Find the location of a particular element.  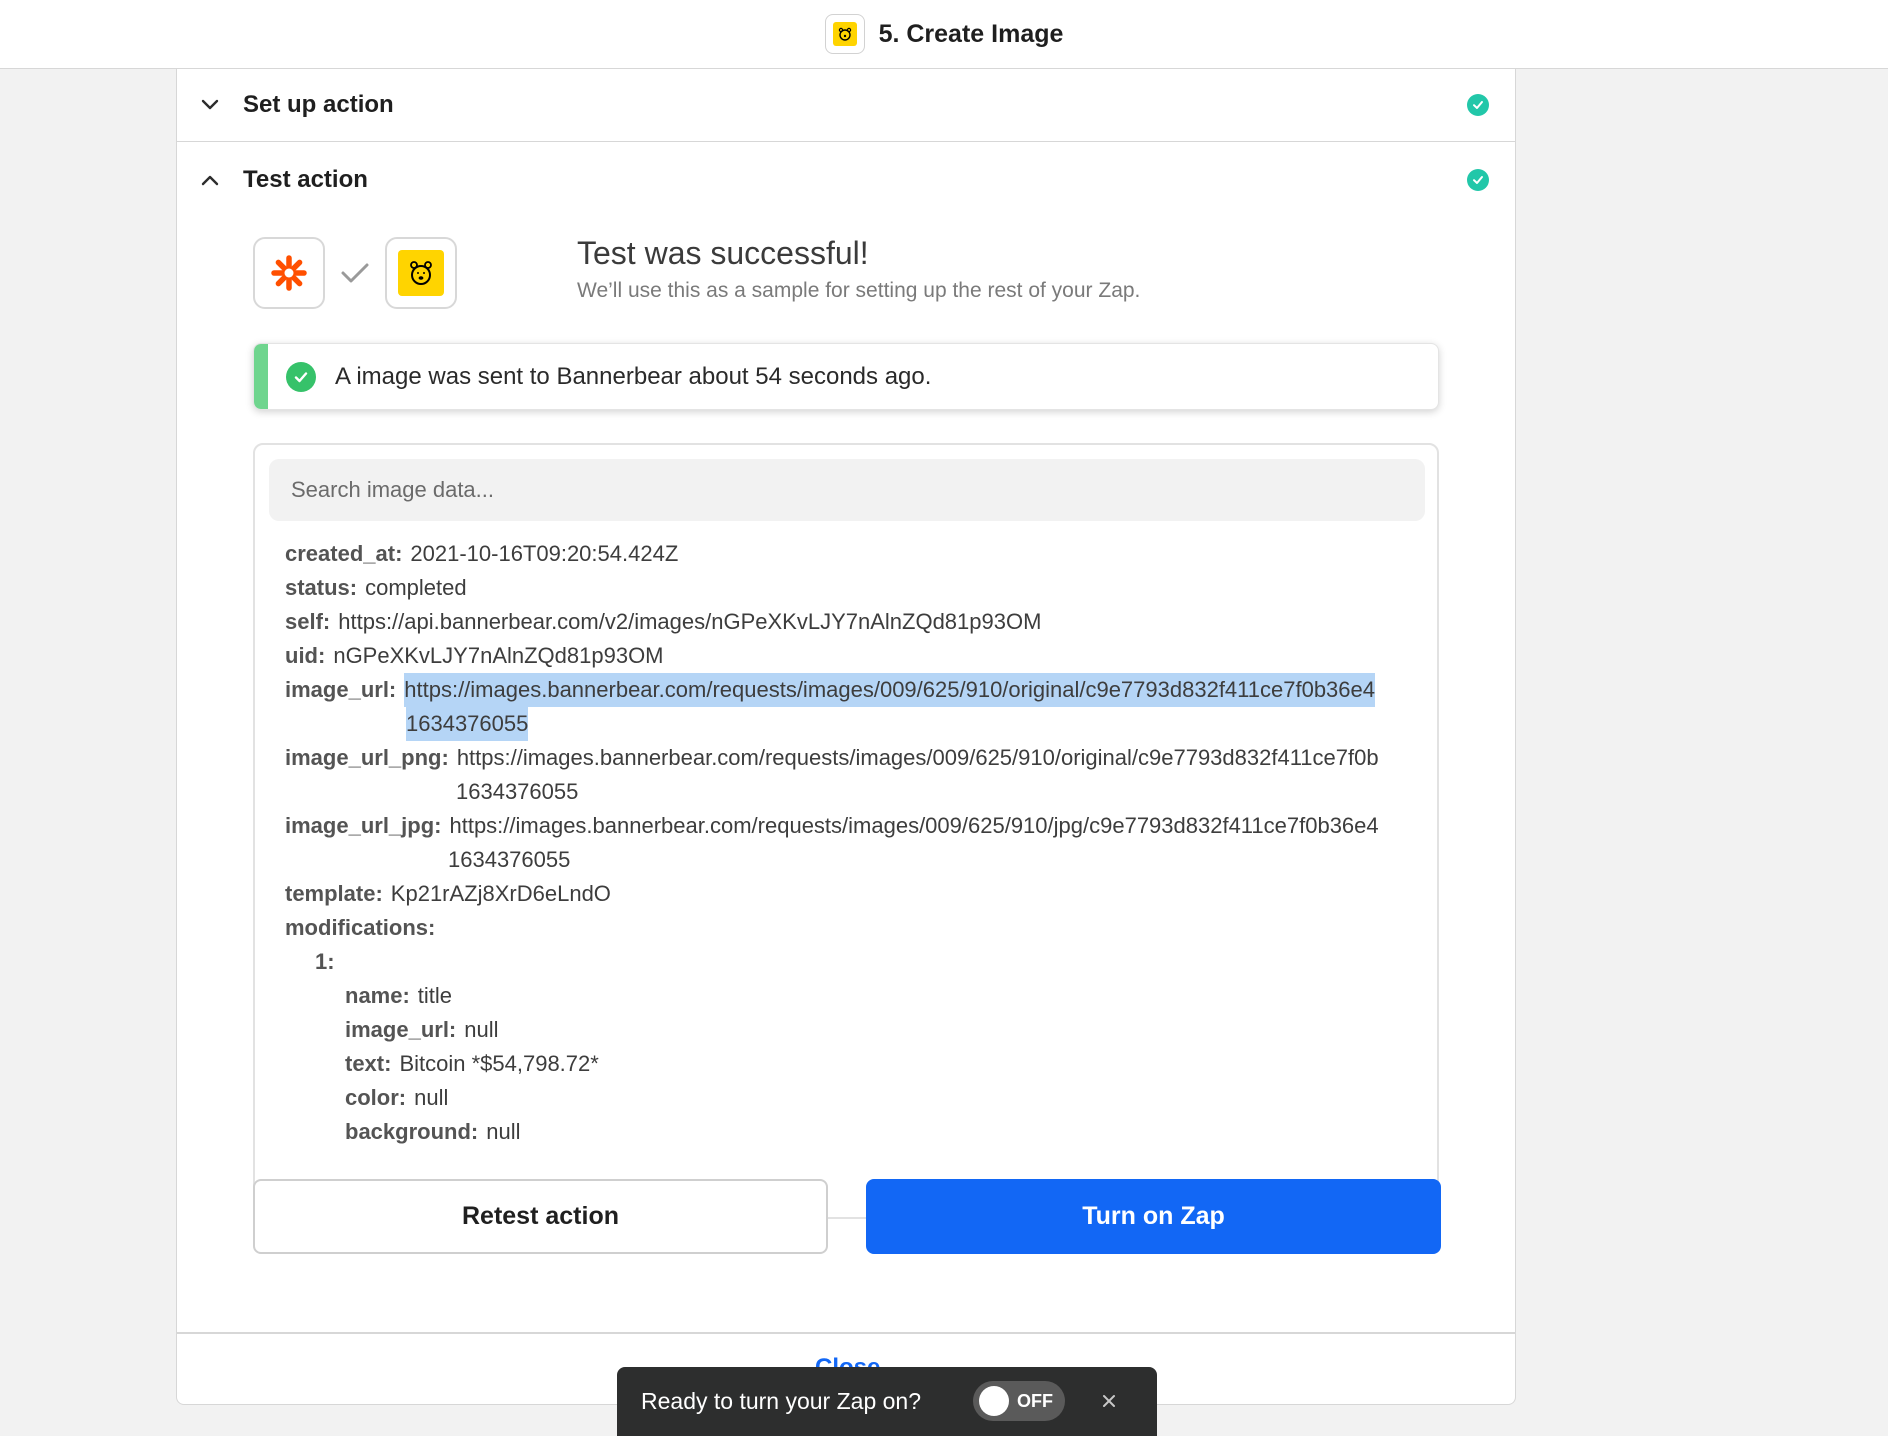

section-label: Test action is located at coordinates (305, 179).